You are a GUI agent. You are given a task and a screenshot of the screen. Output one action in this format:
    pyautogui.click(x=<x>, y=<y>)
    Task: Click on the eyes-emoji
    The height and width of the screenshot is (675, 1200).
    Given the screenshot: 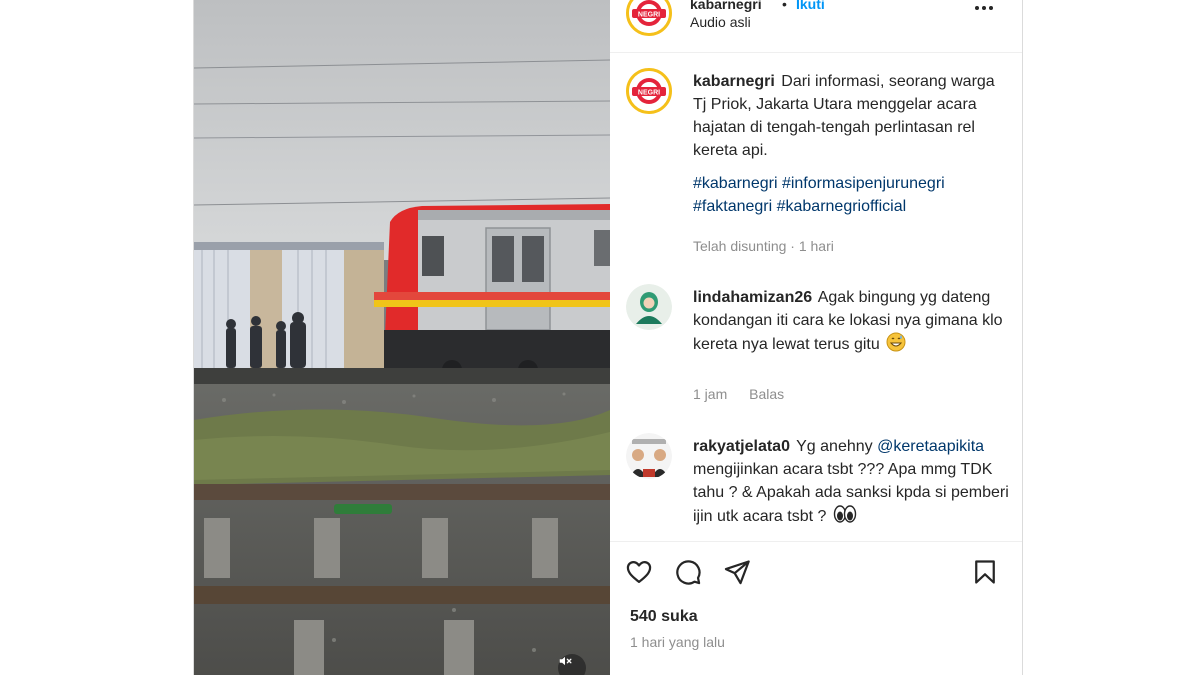 What is the action you would take?
    pyautogui.click(x=845, y=517)
    